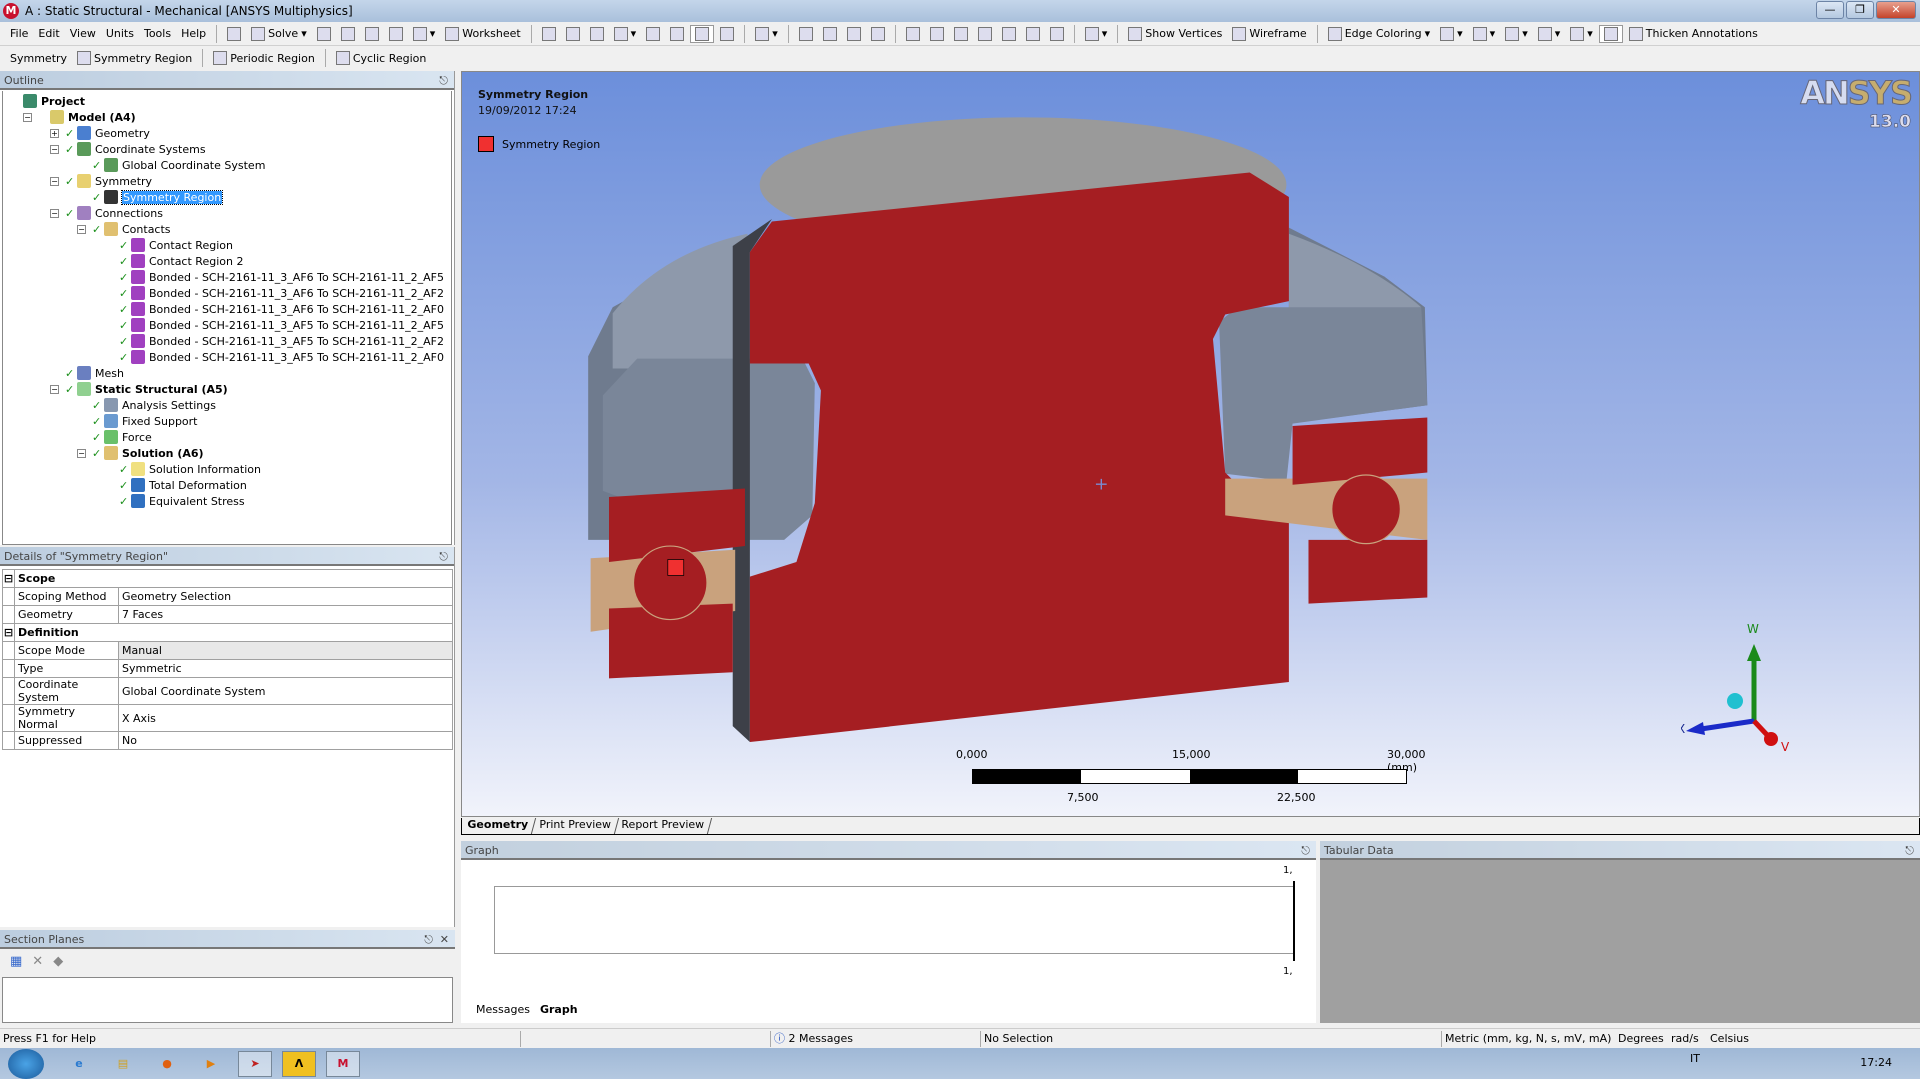 This screenshot has width=1920, height=1079. I want to click on tree-item: ✓ Fixed Support, so click(145, 421).